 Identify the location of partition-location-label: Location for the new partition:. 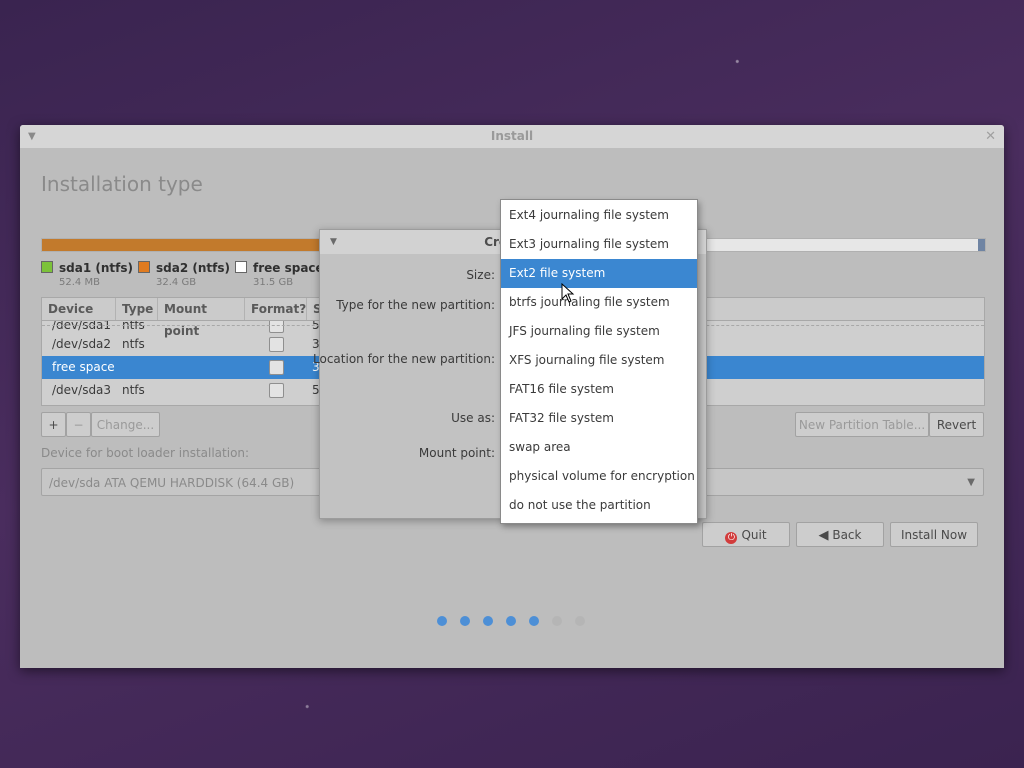
(404, 359).